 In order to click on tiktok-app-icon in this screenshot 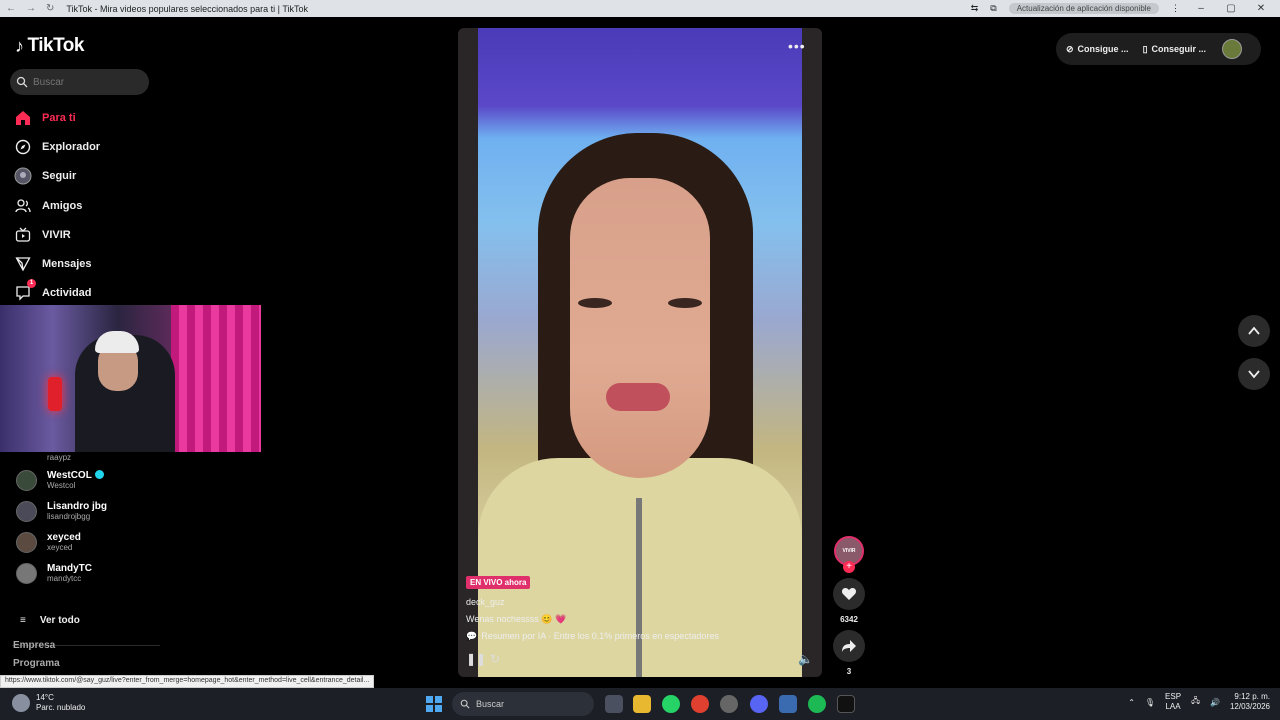, I will do `click(846, 704)`.